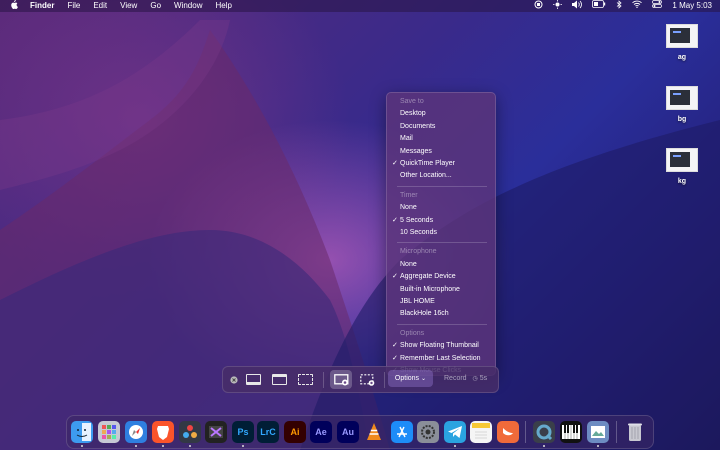 The image size is (720, 450). What do you see at coordinates (441, 302) in the screenshot?
I see `menu-item: JBL HOME` at bounding box center [441, 302].